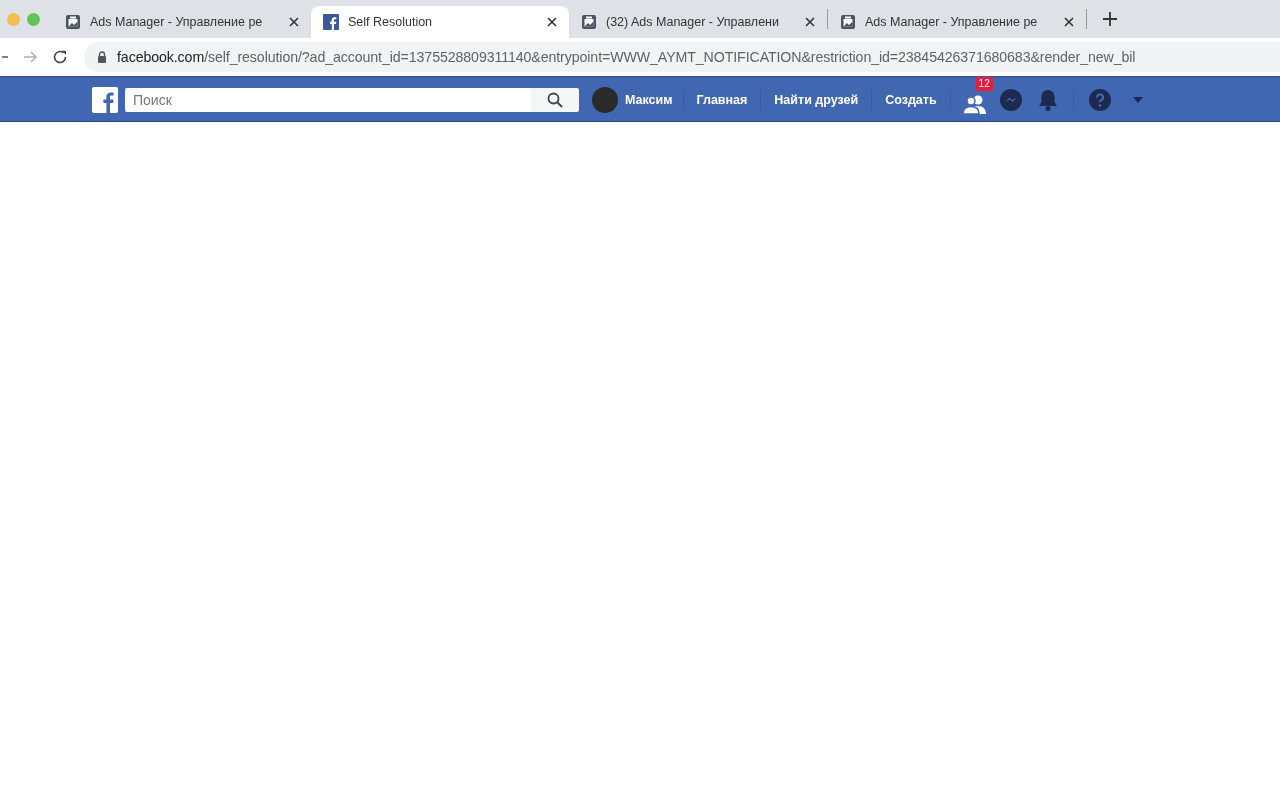  I want to click on tab-title: (32) Ads Manager - Управлени, so click(693, 22).